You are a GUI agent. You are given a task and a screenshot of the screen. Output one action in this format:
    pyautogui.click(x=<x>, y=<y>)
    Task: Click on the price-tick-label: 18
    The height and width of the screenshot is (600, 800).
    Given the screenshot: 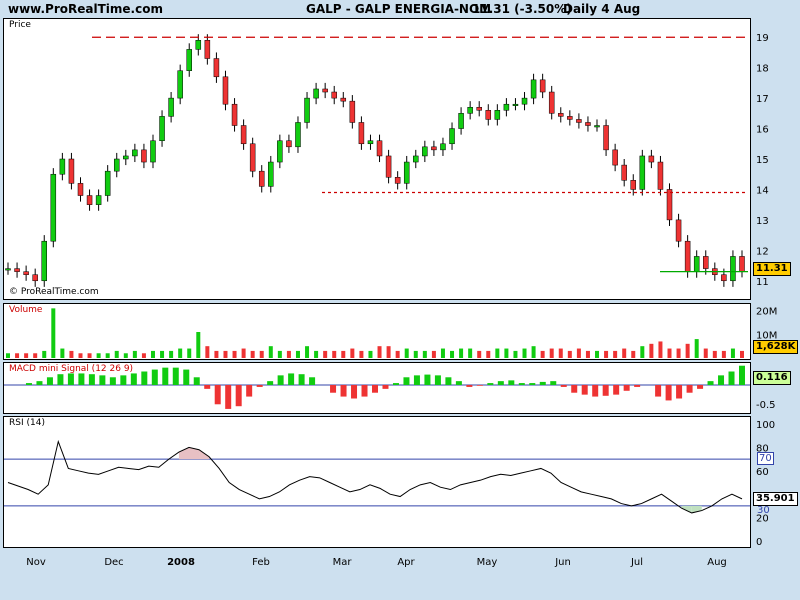 What is the action you would take?
    pyautogui.click(x=762, y=69)
    